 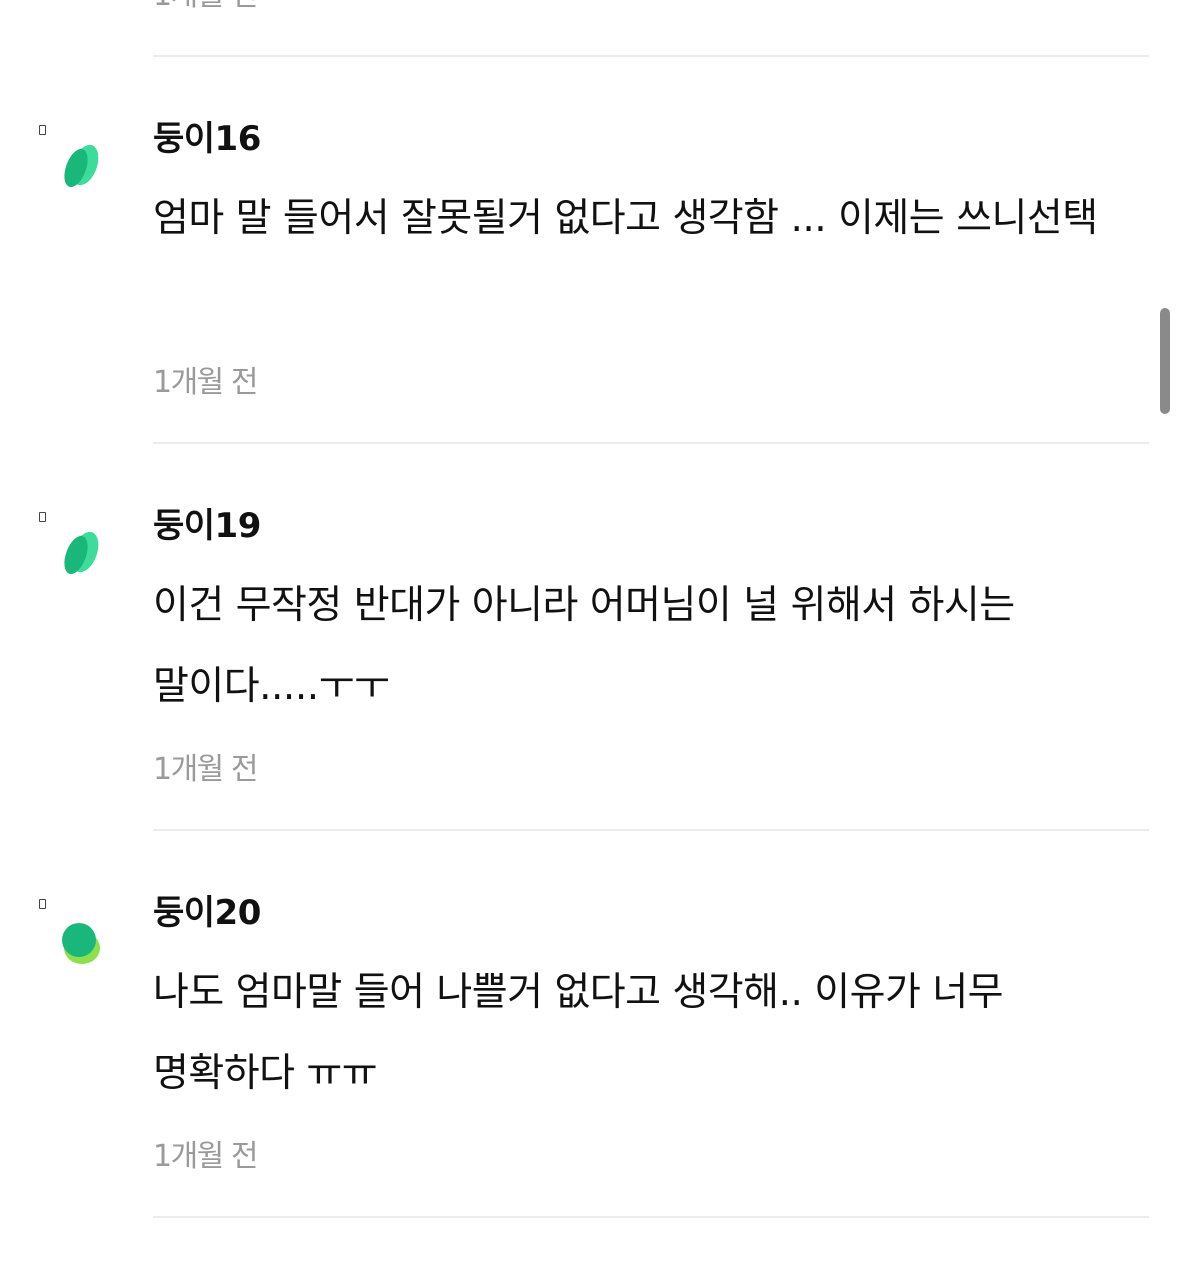 What do you see at coordinates (578, 1033) in the screenshot?
I see `comment-text: 나도 엄마말 들어 나쁠거 없다고 생각해.. 이유가 너무 명확하다 ㅠㅠ` at bounding box center [578, 1033].